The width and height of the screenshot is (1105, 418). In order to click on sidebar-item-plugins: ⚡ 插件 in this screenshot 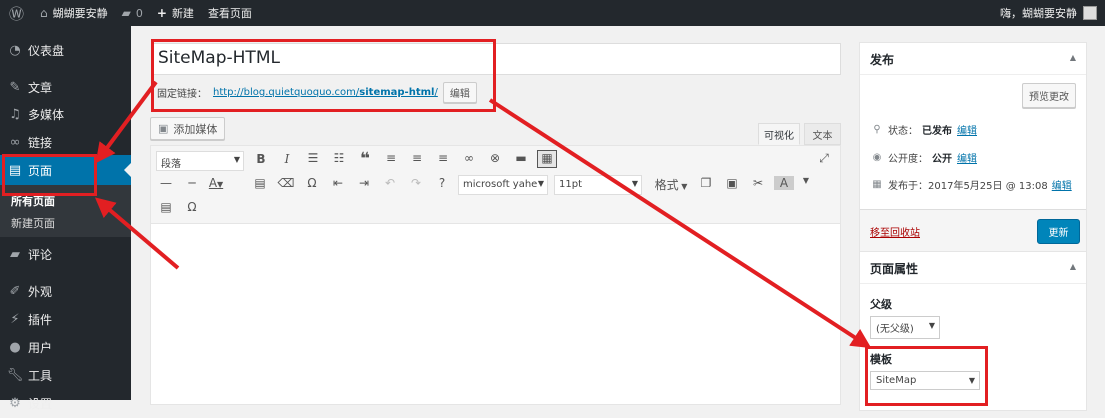, I will do `click(65, 319)`.